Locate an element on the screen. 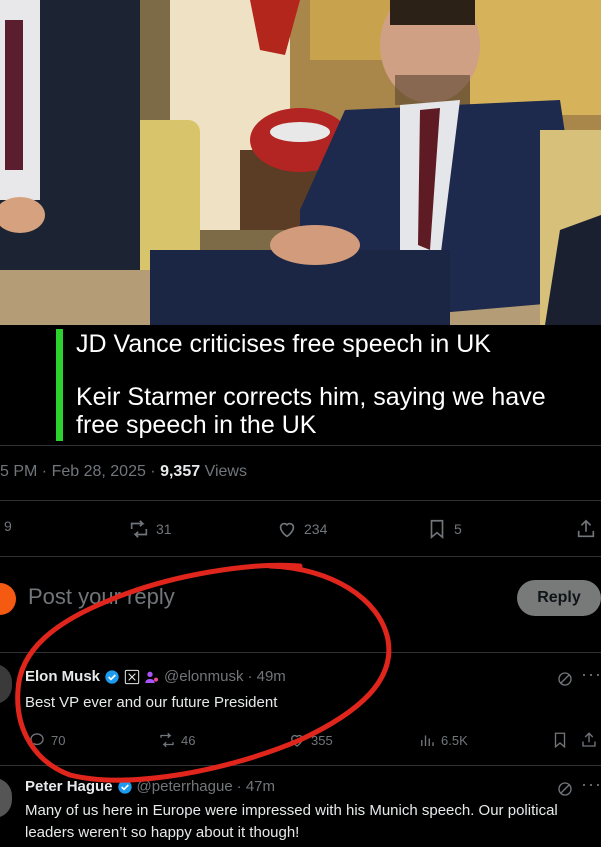 This screenshot has width=601, height=847. author-name: Peter Hague is located at coordinates (69, 786).